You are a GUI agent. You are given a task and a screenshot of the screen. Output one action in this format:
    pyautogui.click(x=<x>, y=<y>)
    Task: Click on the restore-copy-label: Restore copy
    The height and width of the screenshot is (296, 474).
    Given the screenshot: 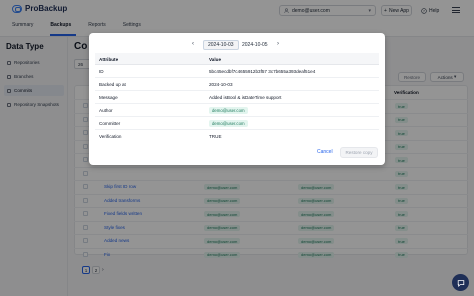 What is the action you would take?
    pyautogui.click(x=359, y=152)
    